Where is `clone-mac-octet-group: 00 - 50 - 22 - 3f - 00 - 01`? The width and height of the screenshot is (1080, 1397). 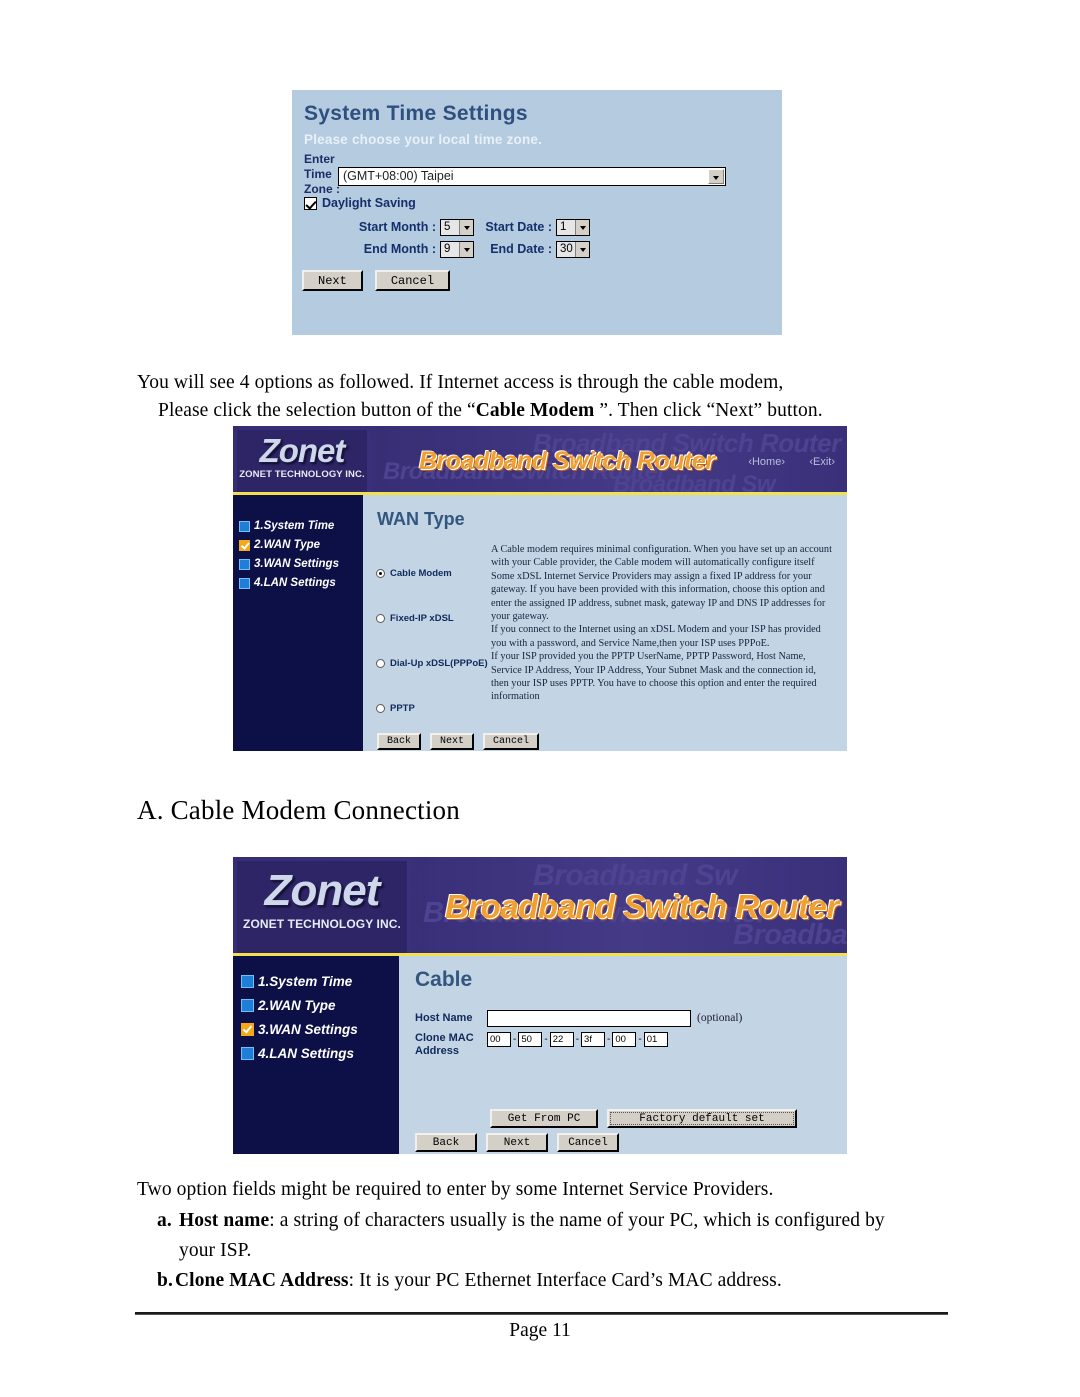 clone-mac-octet-group: 00 - 50 - 22 - 3f - 00 - 01 is located at coordinates (577, 1039).